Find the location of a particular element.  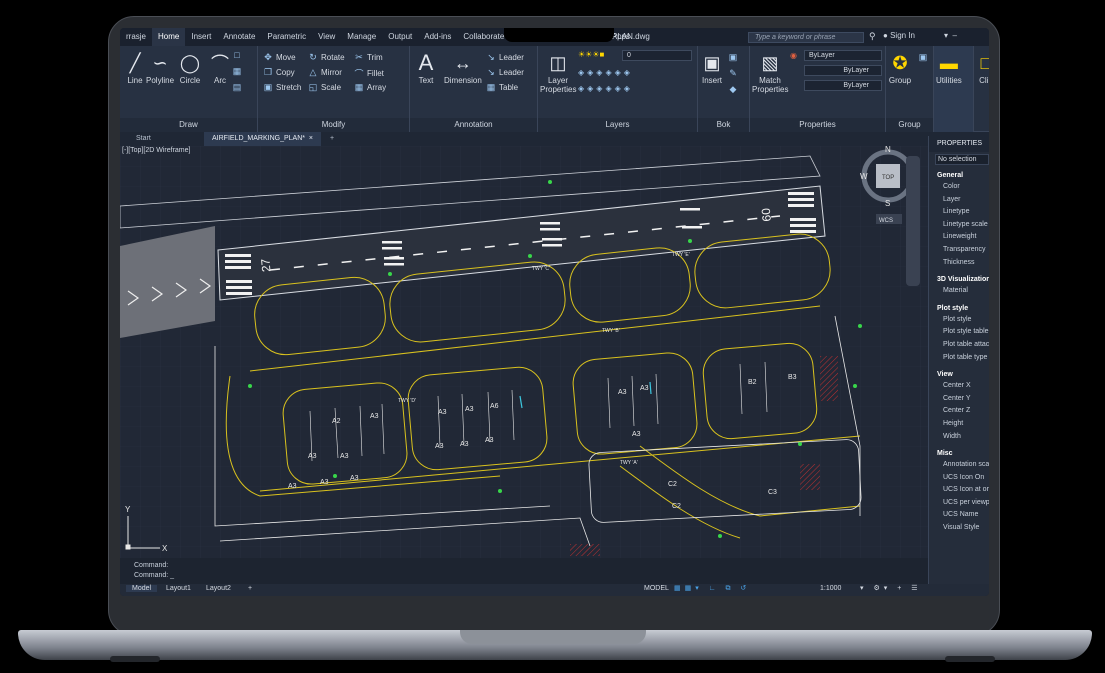

modify-panel-title: Modify is located at coordinates (333, 125).